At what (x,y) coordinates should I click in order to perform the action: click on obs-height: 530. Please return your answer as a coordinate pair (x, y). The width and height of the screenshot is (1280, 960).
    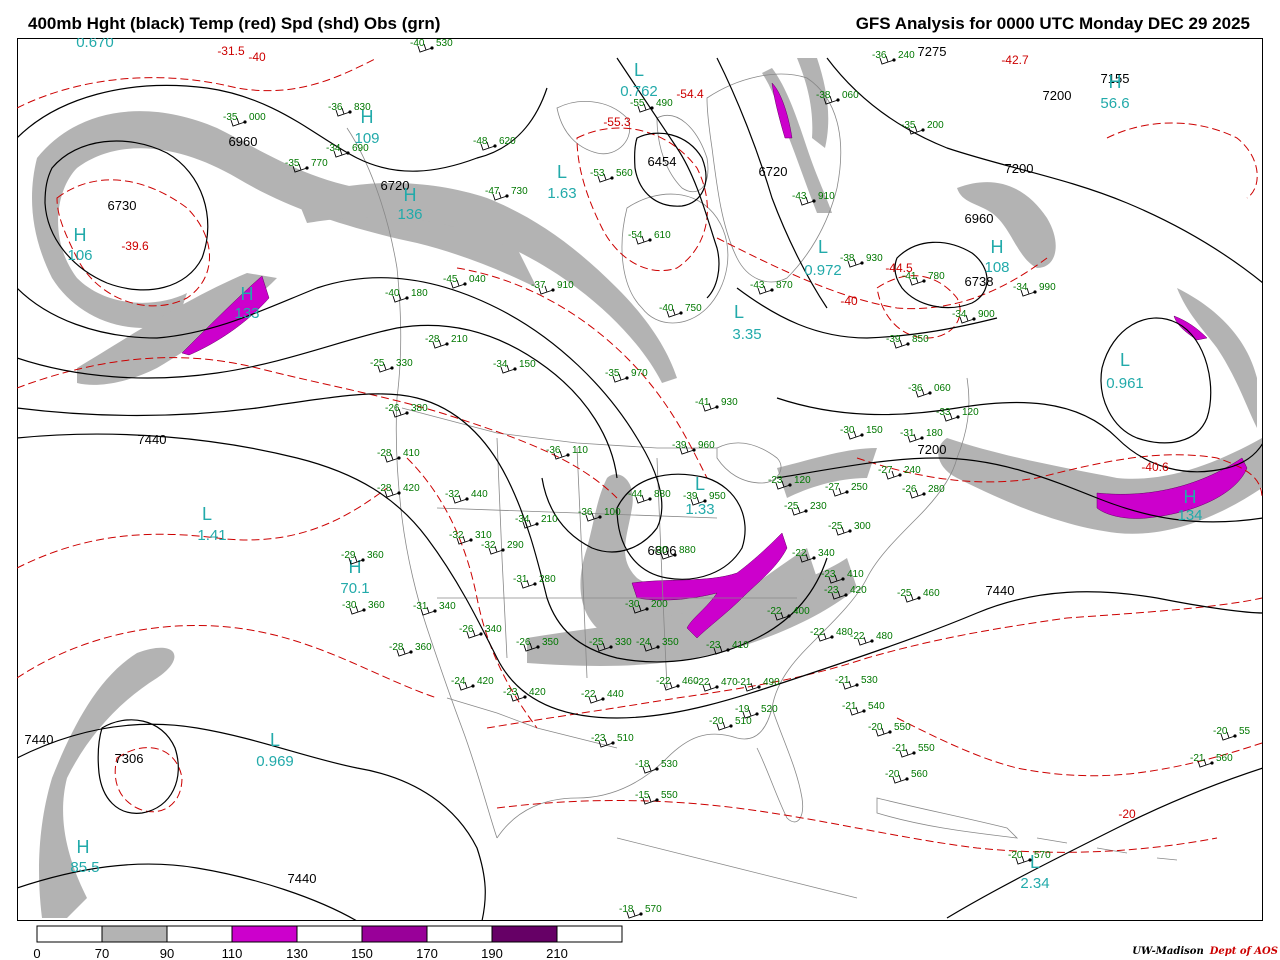
    Looking at the image, I should click on (669, 764).